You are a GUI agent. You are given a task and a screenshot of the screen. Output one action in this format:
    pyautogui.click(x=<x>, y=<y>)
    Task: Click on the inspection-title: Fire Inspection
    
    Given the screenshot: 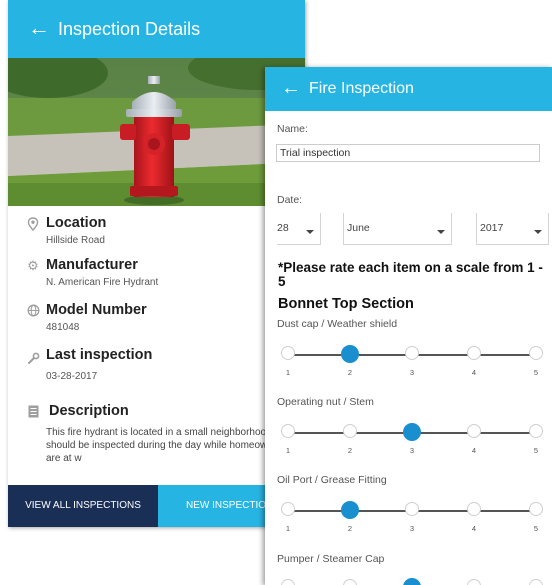 What is the action you would take?
    pyautogui.click(x=361, y=88)
    